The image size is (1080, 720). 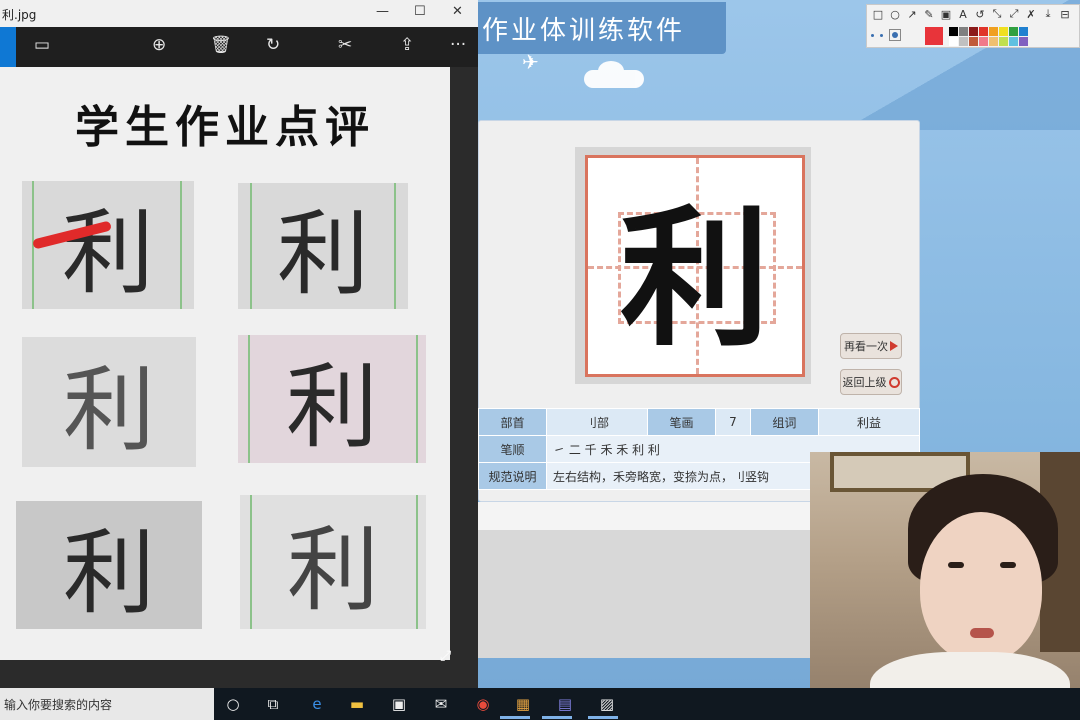 I want to click on strokes-label: 笔画, so click(x=682, y=422).